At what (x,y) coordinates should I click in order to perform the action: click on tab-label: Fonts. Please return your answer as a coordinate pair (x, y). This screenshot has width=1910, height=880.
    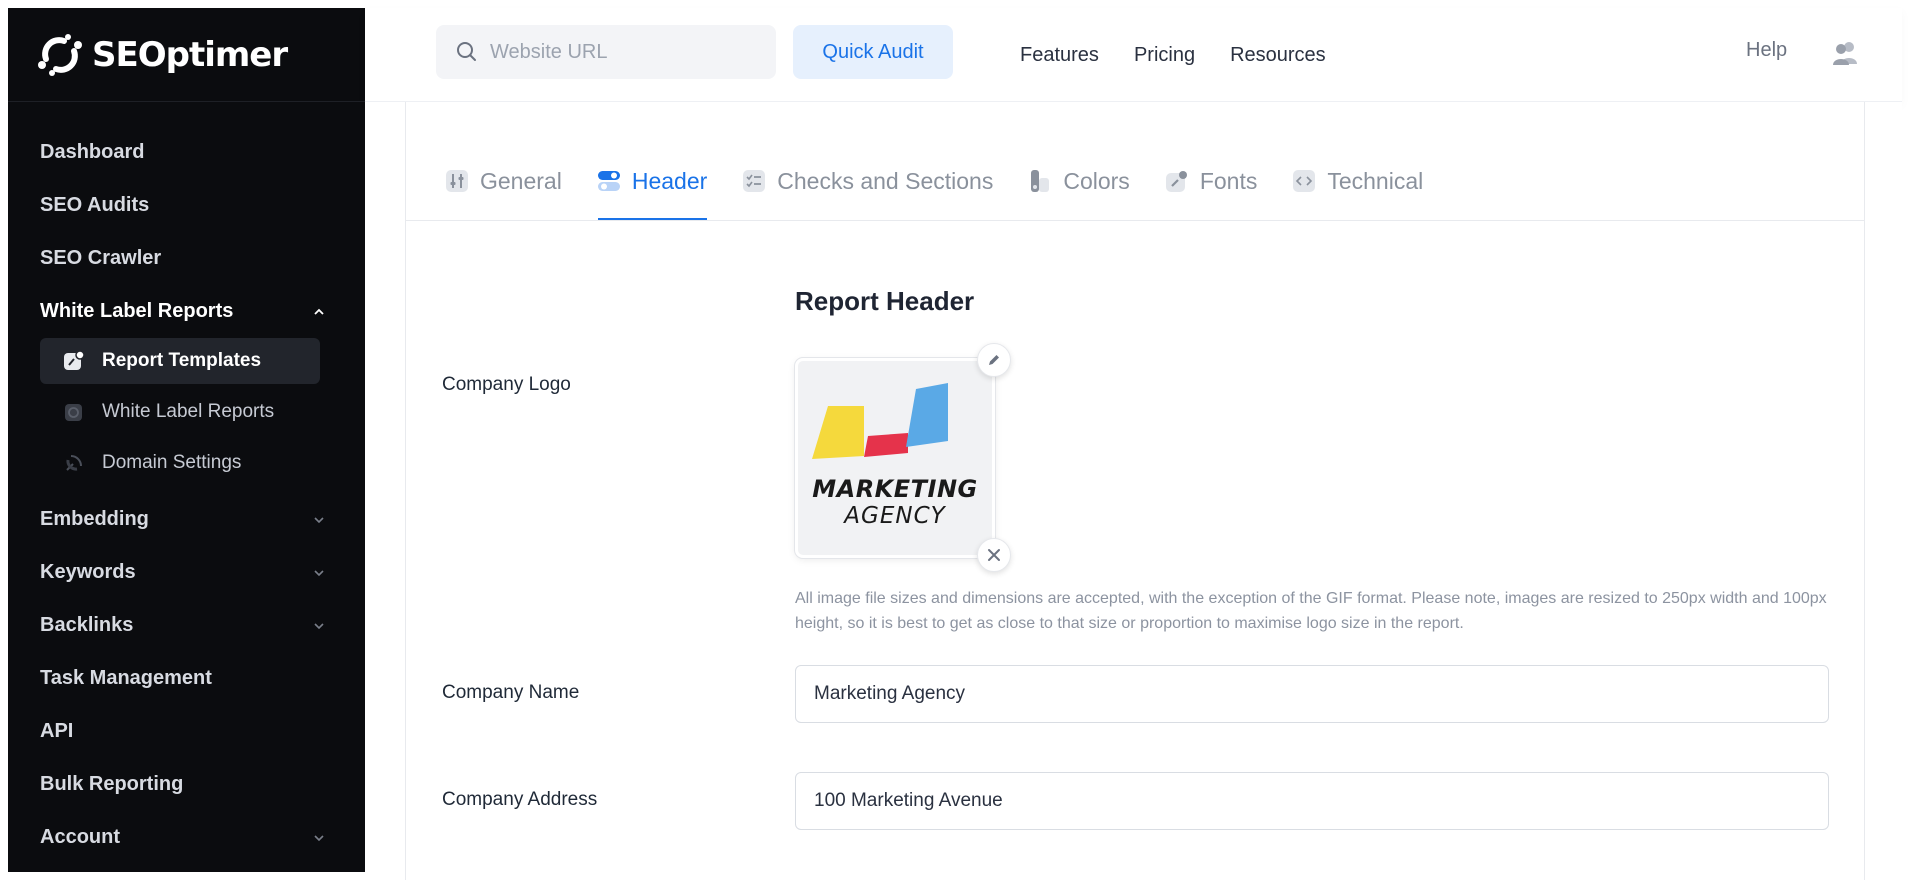
    Looking at the image, I should click on (1228, 180).